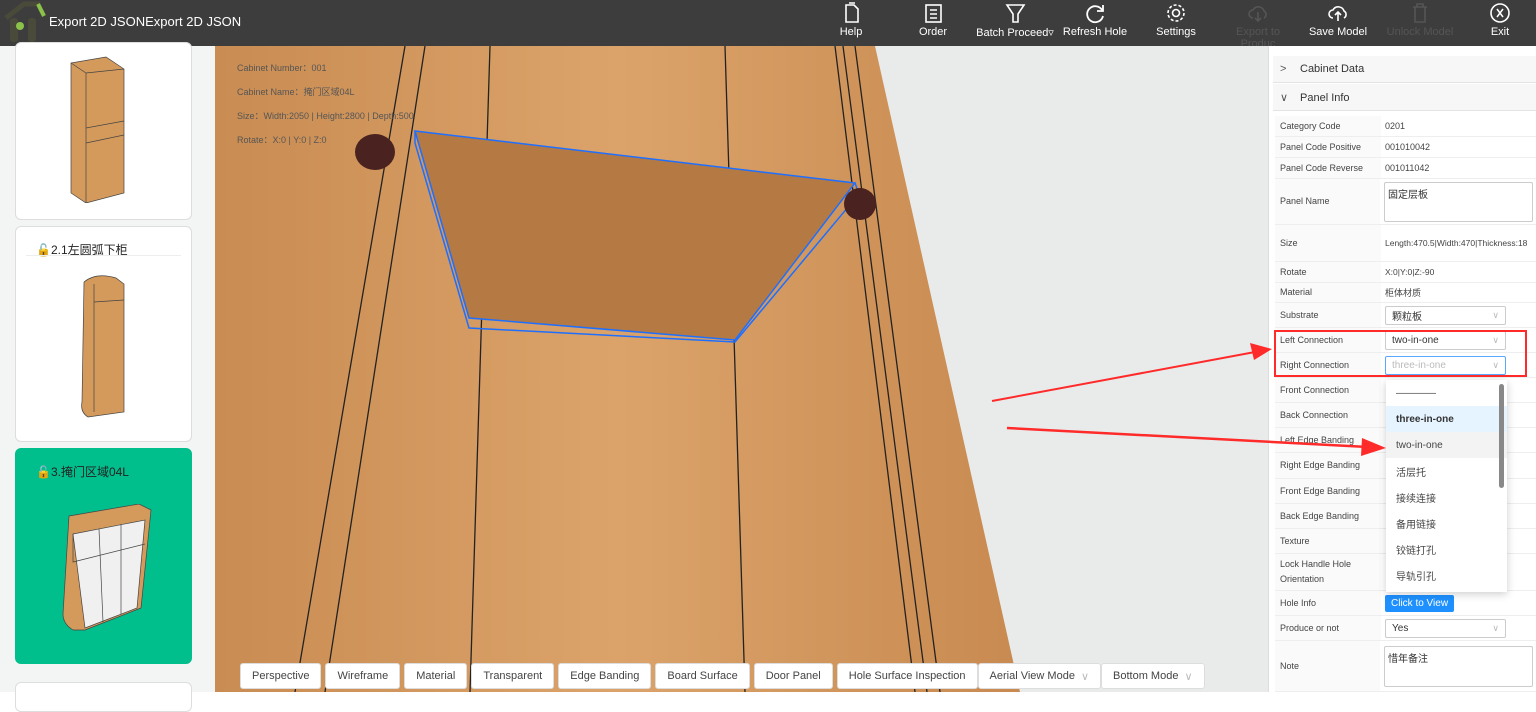 The height and width of the screenshot is (712, 1536). I want to click on property-row: Size Length:470.5|Width:470|Thickness:18, so click(1405, 243).